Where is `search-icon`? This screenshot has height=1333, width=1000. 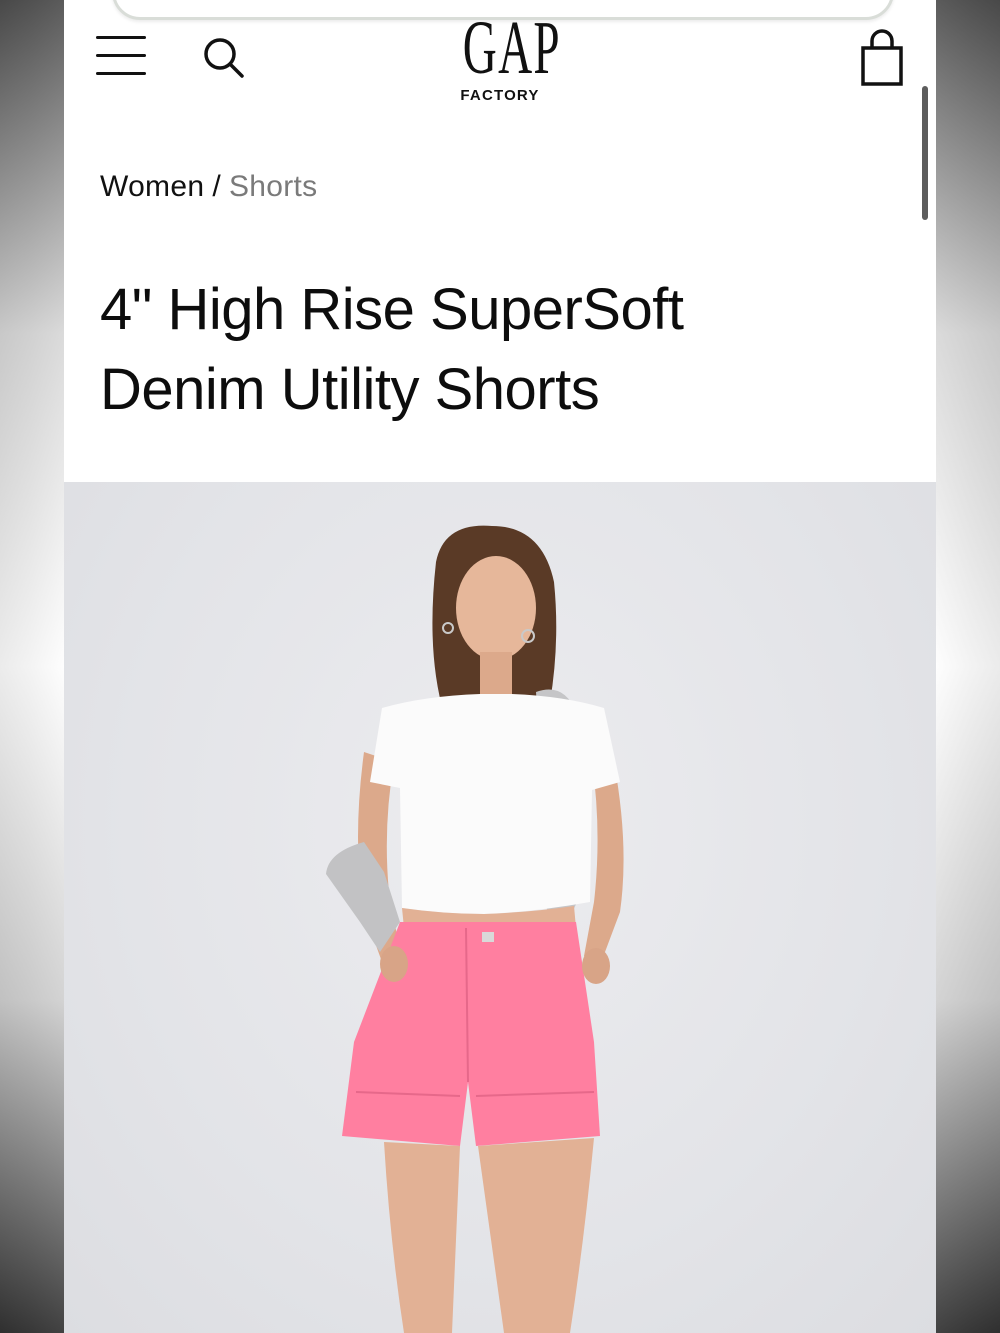 search-icon is located at coordinates (224, 58).